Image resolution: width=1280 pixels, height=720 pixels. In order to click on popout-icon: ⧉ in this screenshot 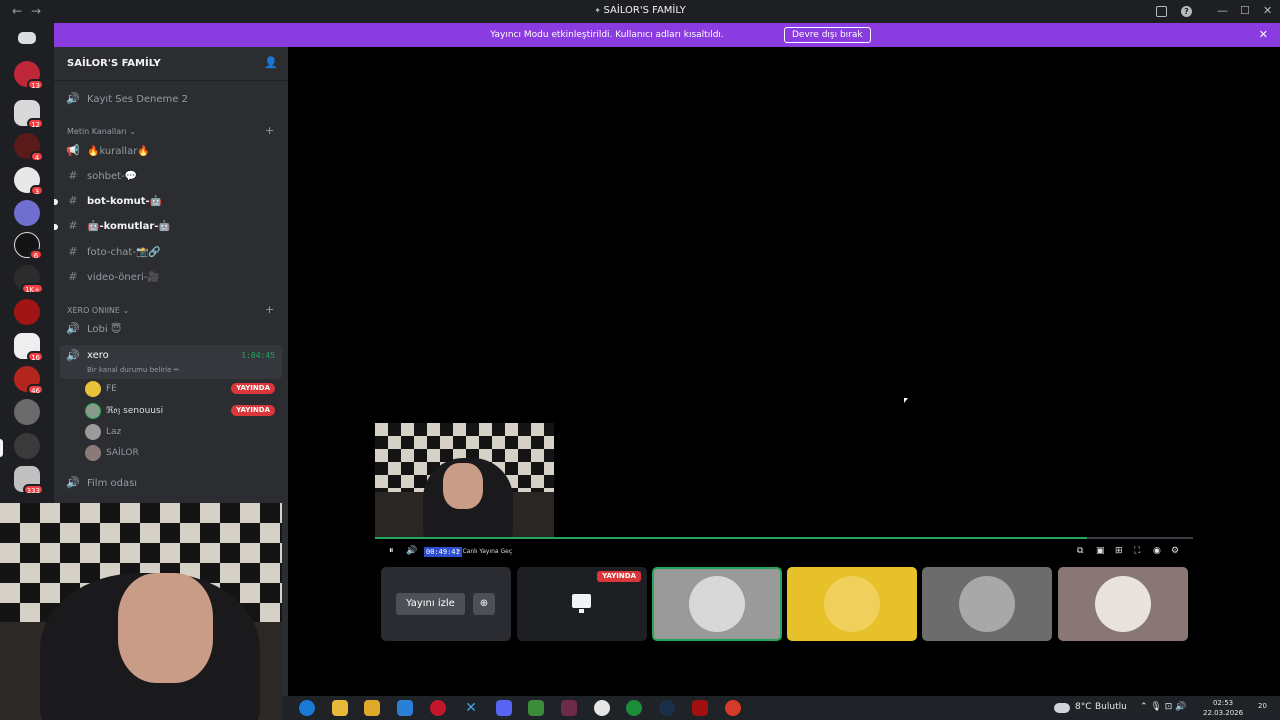, I will do `click(1080, 551)`.